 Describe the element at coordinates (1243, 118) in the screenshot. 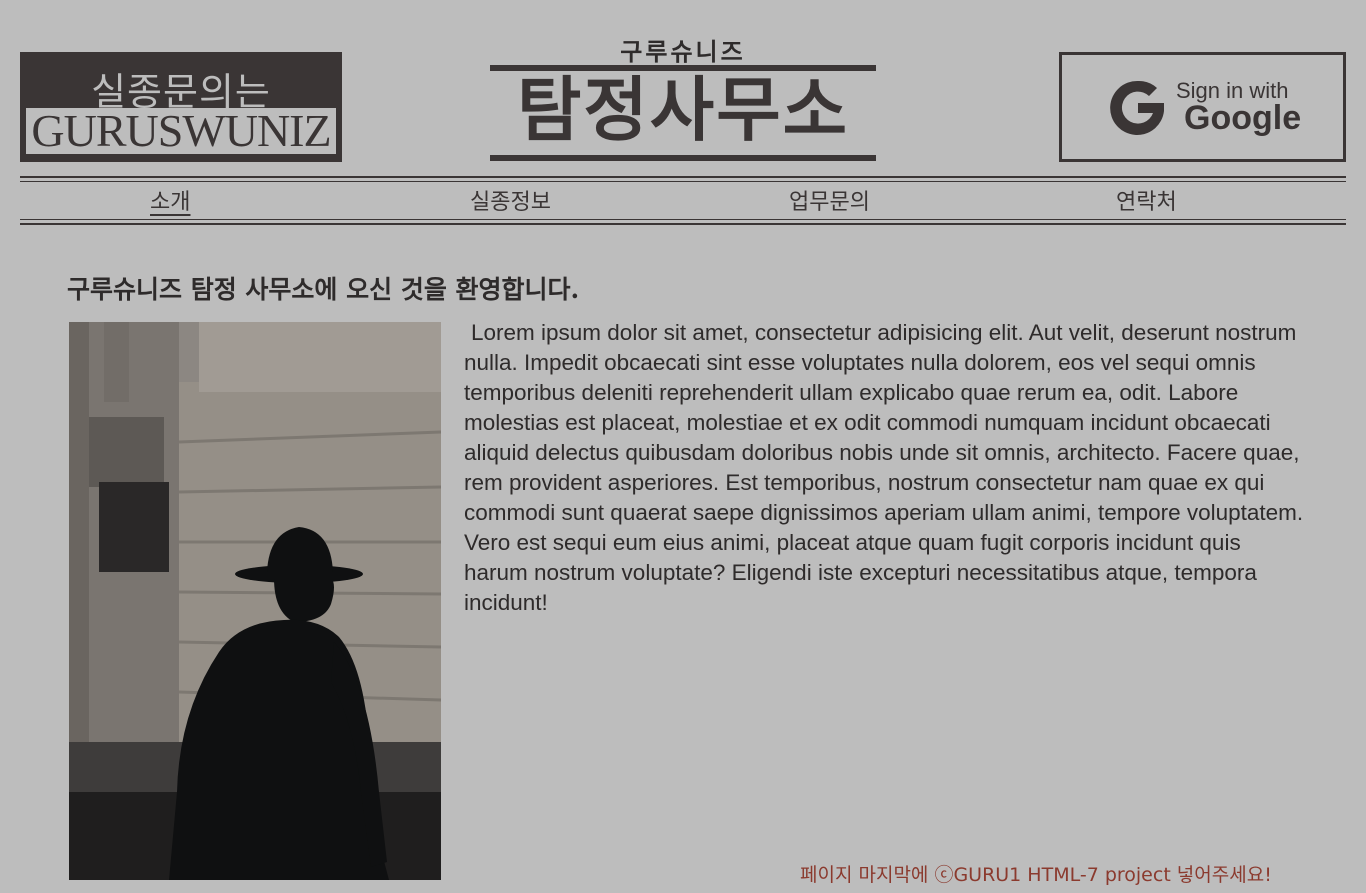

I see `signin-line2: Google` at that location.